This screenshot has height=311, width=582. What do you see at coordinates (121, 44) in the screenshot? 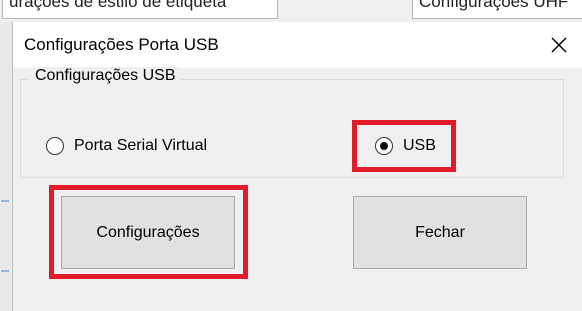
I see `dialog-title: Configurações Porta USB` at bounding box center [121, 44].